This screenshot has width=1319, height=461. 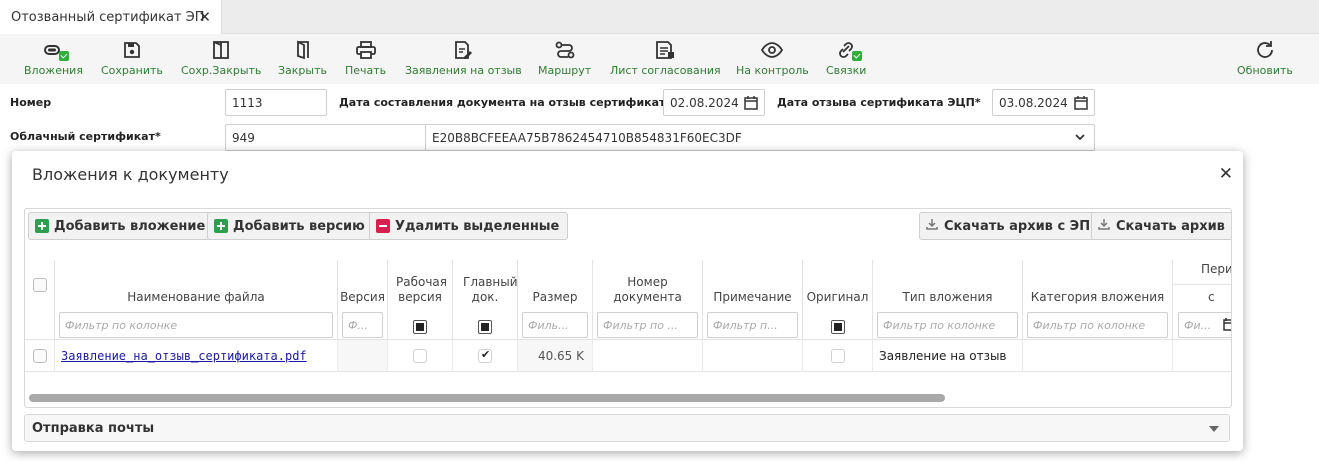 What do you see at coordinates (85, 136) in the screenshot?
I see `cloud-cert-label: Облачный сертификат*` at bounding box center [85, 136].